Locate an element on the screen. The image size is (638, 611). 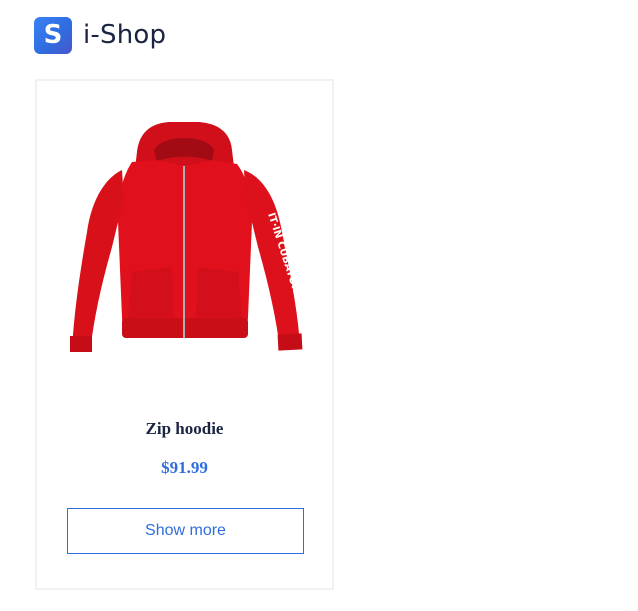
show-more-button: Show more is located at coordinates (185, 531).